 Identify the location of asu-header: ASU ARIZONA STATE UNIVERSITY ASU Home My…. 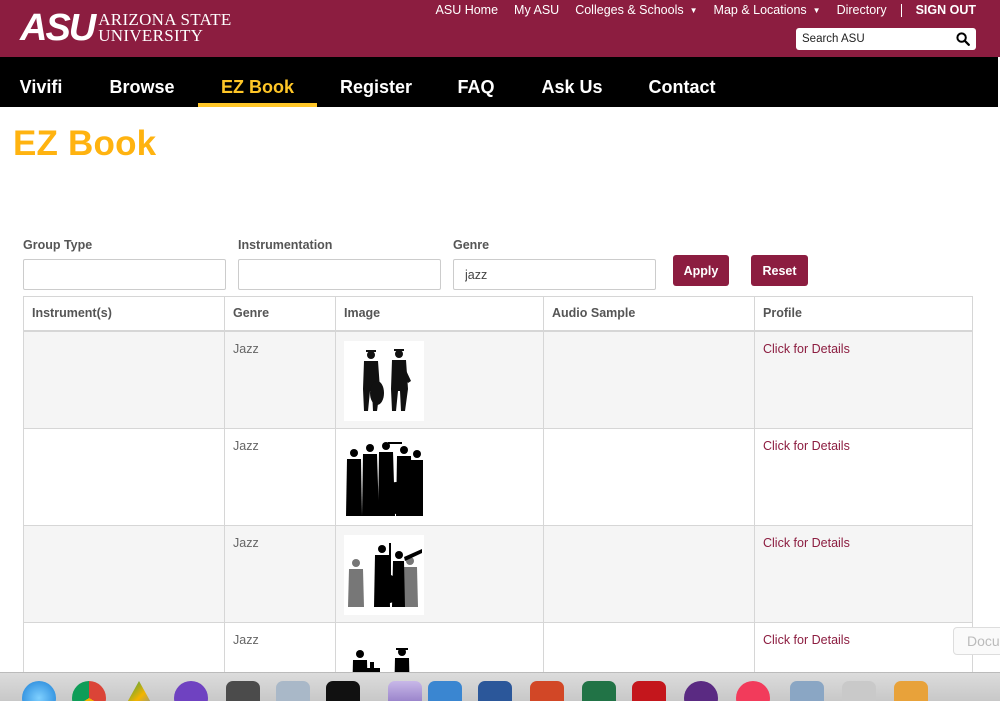
(500, 28).